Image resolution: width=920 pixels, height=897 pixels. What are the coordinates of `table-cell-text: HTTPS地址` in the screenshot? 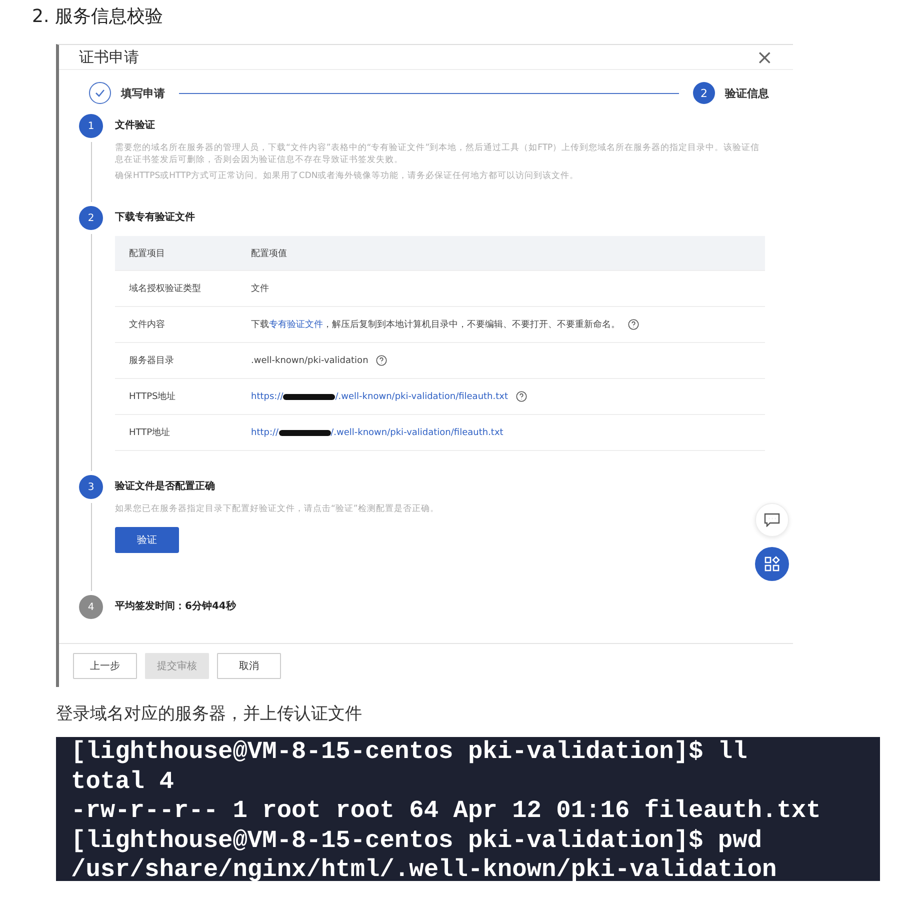 It's located at (152, 396).